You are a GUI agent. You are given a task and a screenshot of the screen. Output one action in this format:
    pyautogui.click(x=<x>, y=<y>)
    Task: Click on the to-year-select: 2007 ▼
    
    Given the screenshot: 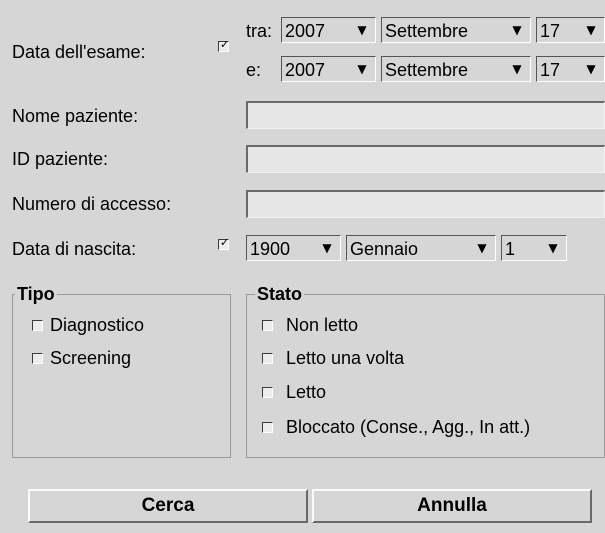 What is the action you would take?
    pyautogui.click(x=328, y=69)
    